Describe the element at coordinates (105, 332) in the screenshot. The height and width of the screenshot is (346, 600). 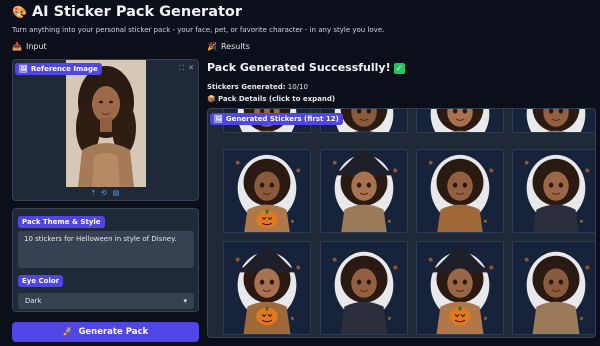
I see `generate-pack-button: 🚀 Generate Pack` at that location.